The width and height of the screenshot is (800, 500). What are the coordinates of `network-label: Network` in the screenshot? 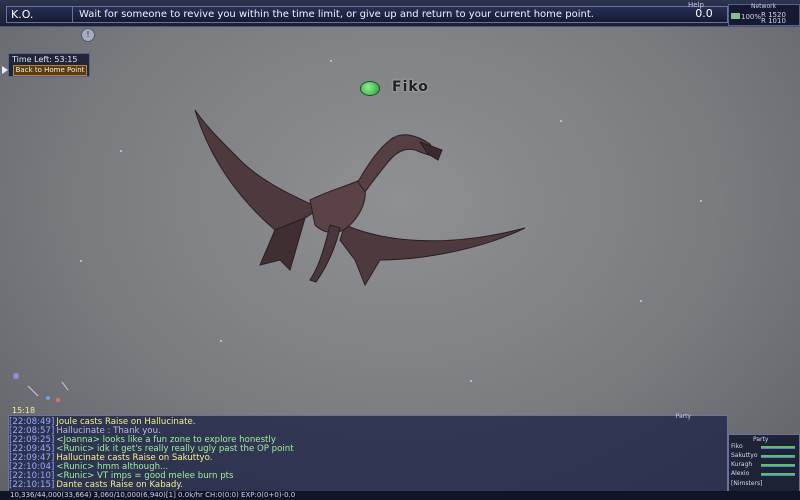 It's located at (764, 6).